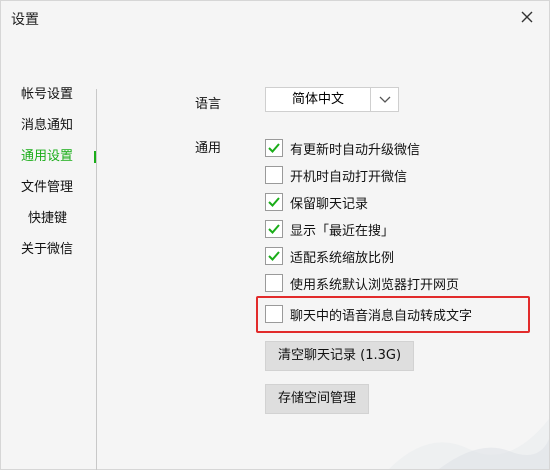  I want to click on storage-manage-button: 存储空间管理, so click(317, 399).